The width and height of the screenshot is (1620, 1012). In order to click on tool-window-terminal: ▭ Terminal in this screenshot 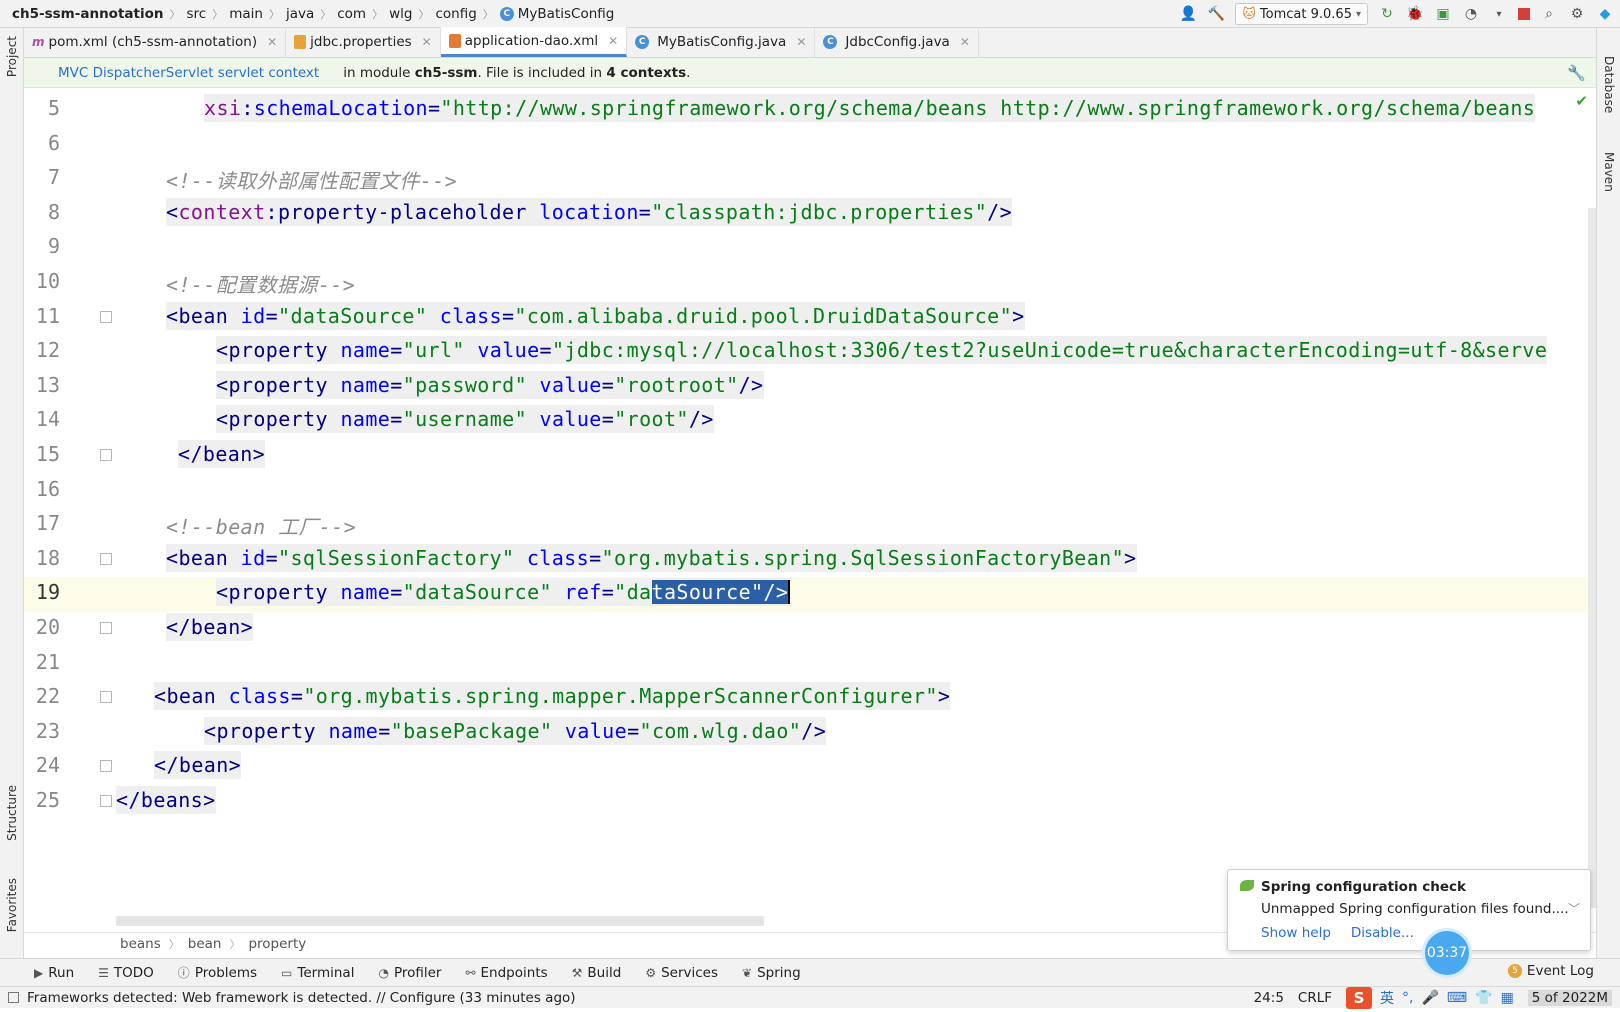, I will do `click(317, 973)`.